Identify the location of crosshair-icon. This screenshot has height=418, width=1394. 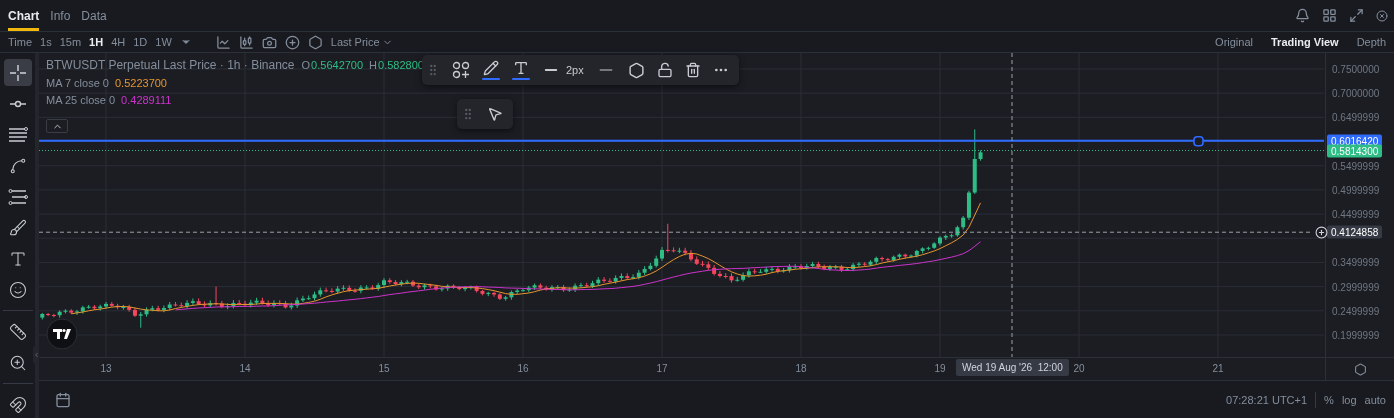
(17, 72).